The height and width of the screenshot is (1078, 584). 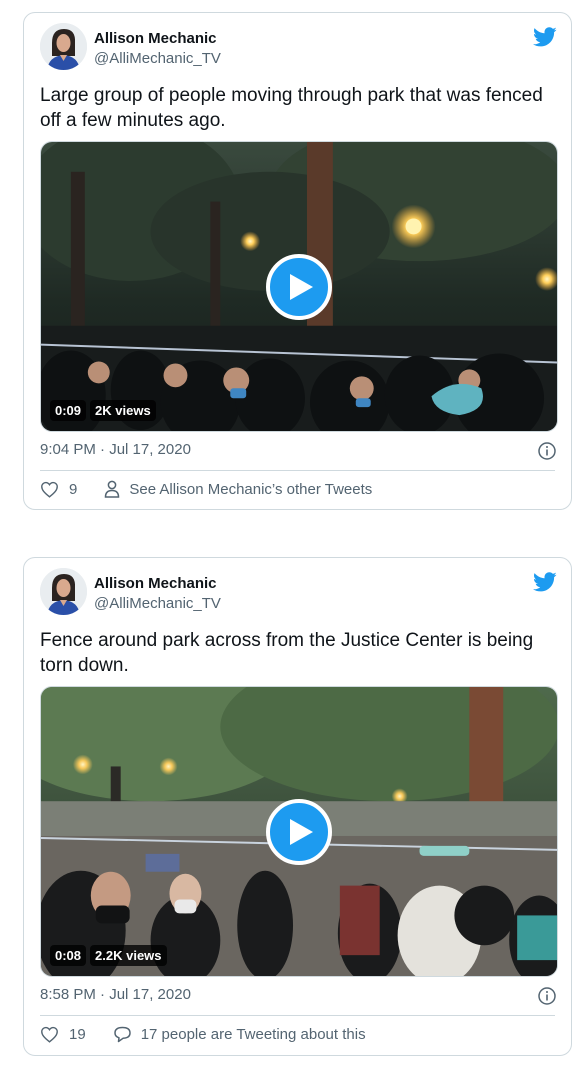 I want to click on like-count: 9, so click(x=73, y=489).